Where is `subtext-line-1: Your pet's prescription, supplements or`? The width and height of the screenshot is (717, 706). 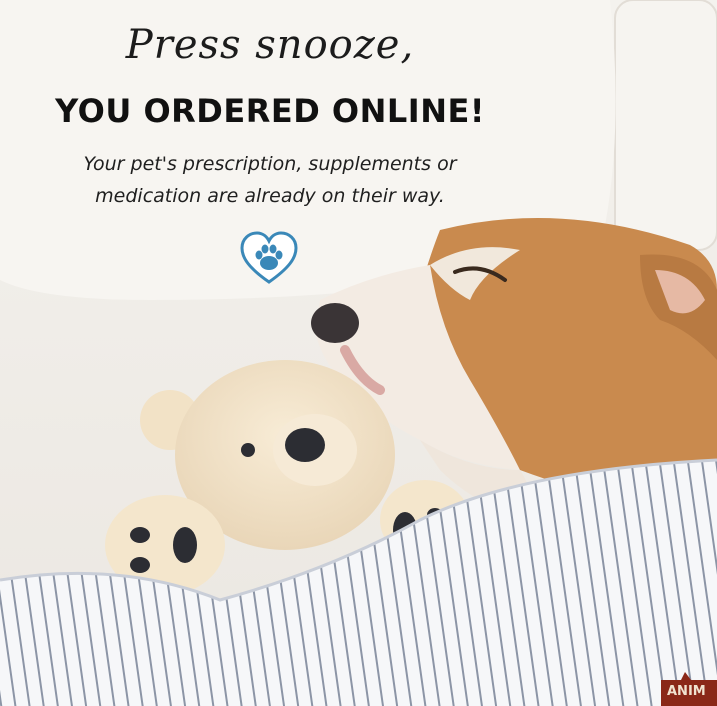 subtext-line-1: Your pet's prescription, supplements or is located at coordinates (270, 164).